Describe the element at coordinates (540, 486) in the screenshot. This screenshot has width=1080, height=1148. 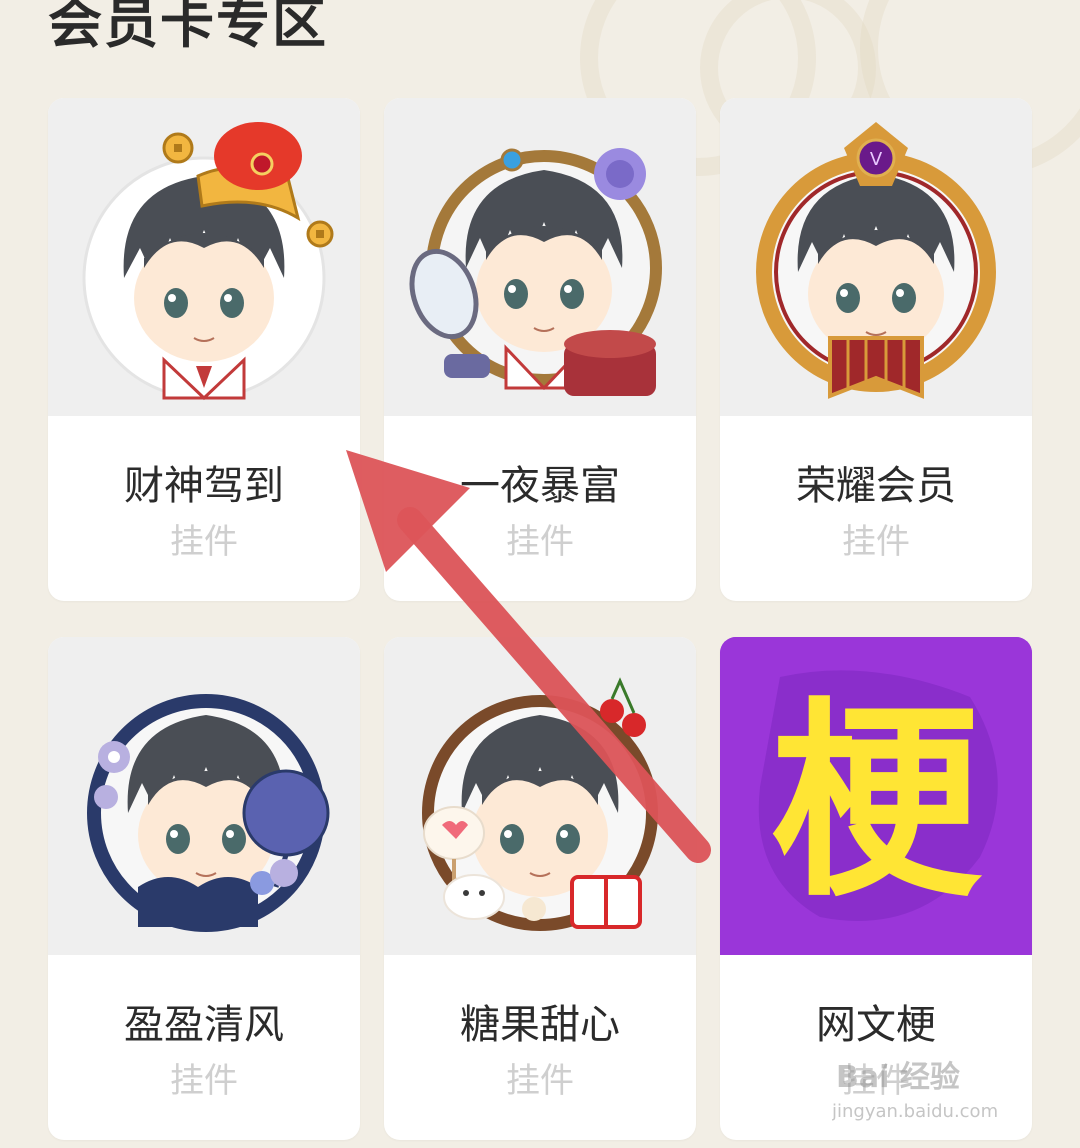
I see `card-title: 一夜暴富` at that location.